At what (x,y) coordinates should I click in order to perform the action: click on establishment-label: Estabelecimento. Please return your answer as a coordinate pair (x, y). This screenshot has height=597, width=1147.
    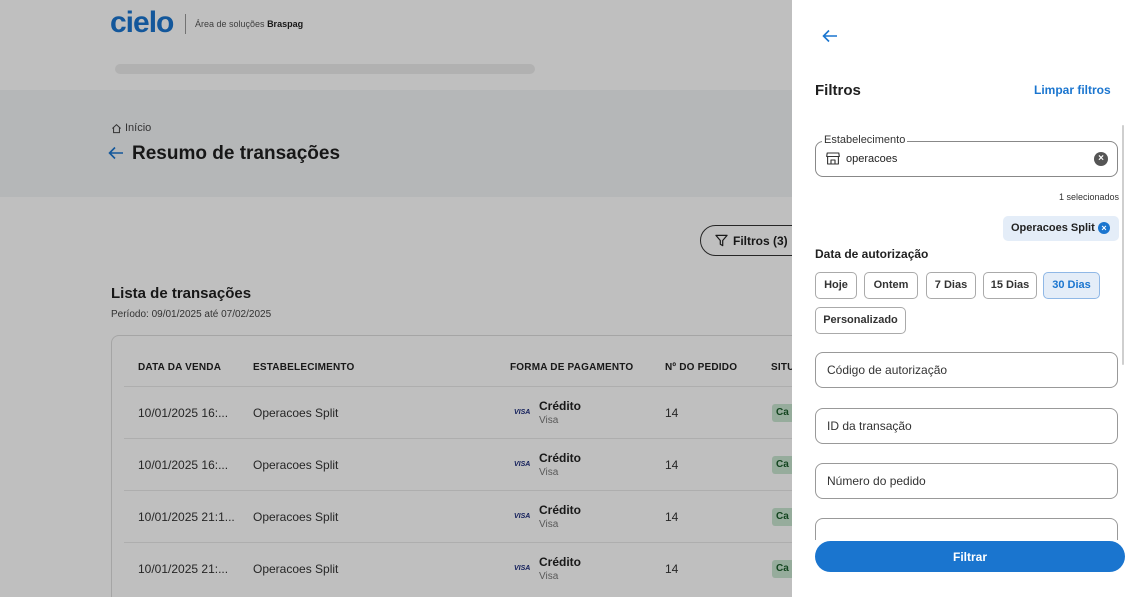
    Looking at the image, I should click on (865, 140).